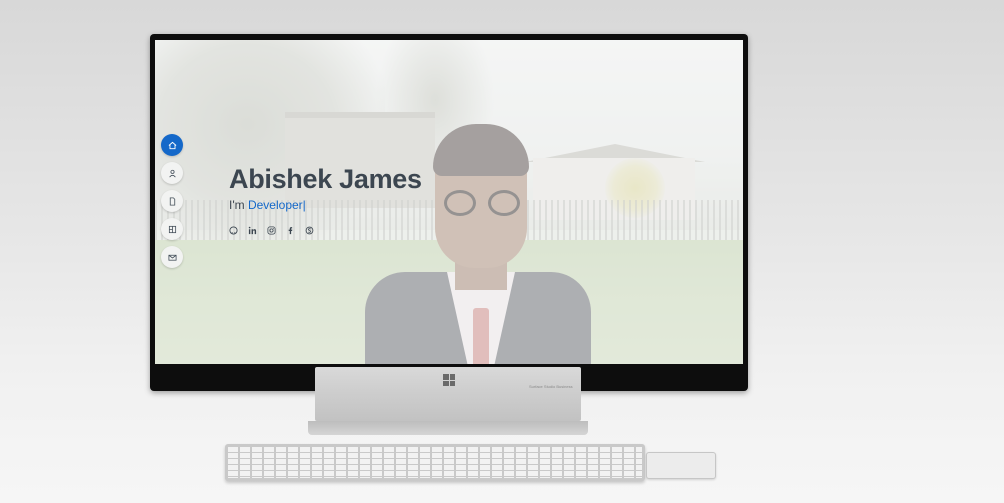 Image resolution: width=1004 pixels, height=503 pixels. I want to click on facebook-link, so click(290, 230).